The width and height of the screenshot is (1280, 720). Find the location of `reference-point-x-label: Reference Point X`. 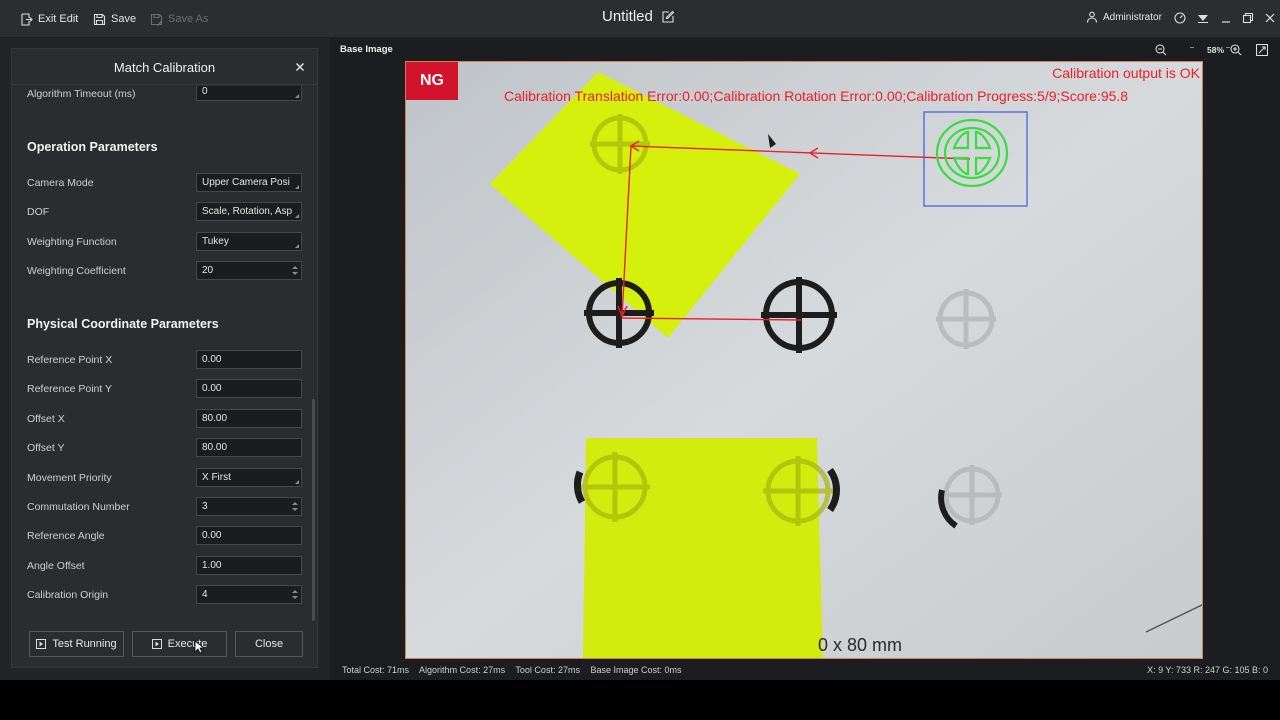

reference-point-x-label: Reference Point X is located at coordinates (70, 360).